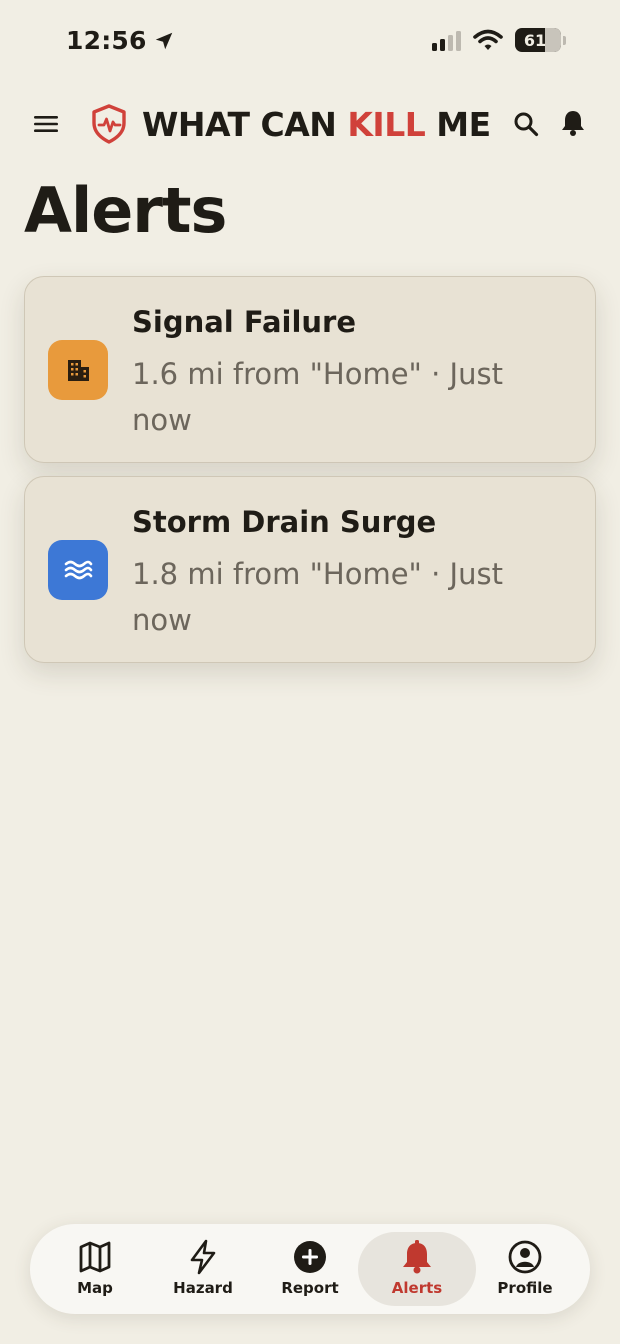 The height and width of the screenshot is (1344, 620). What do you see at coordinates (310, 1257) in the screenshot?
I see `plus-circle-icon` at bounding box center [310, 1257].